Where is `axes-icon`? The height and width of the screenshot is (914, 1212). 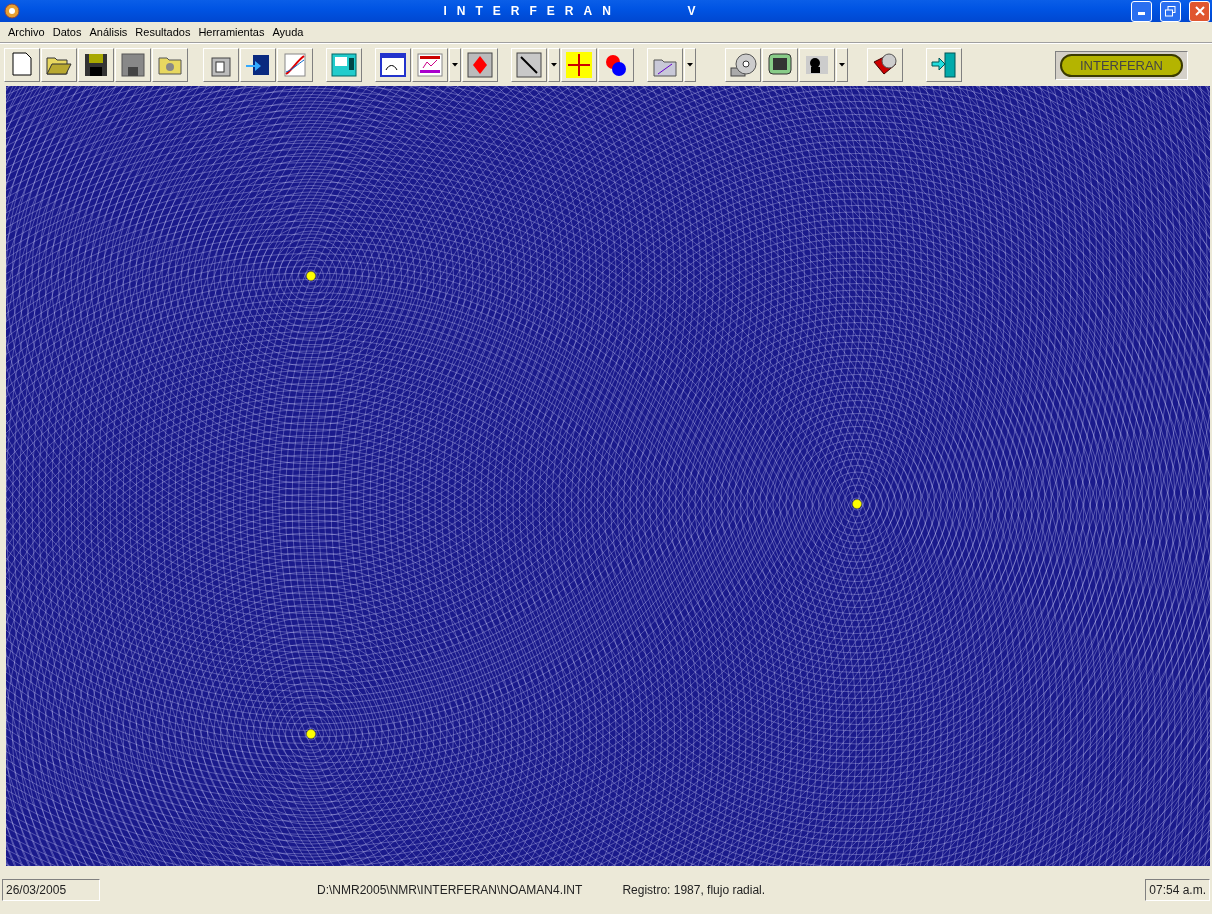
axes-icon is located at coordinates (579, 65).